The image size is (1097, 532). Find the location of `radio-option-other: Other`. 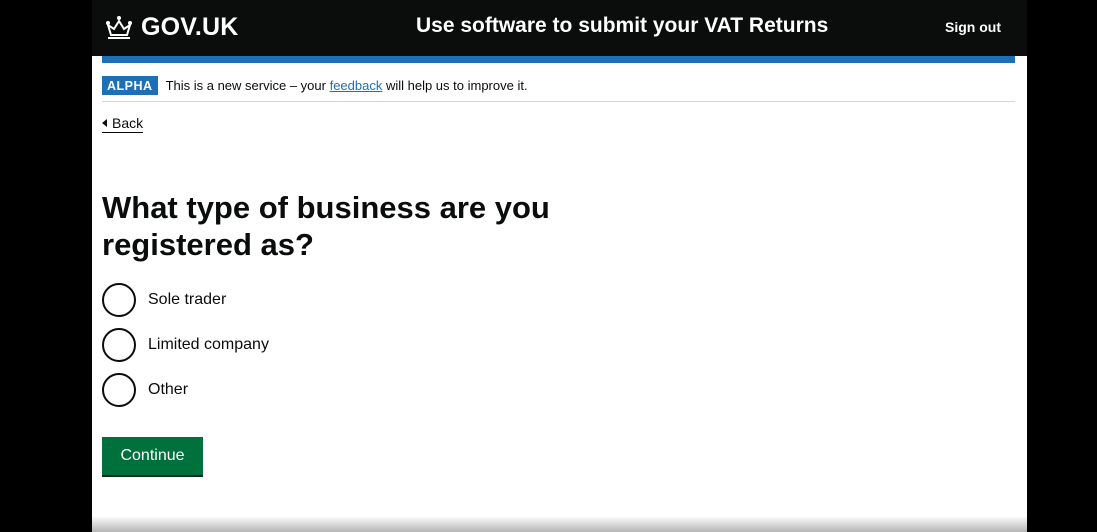

radio-option-other: Other is located at coordinates (185, 390).